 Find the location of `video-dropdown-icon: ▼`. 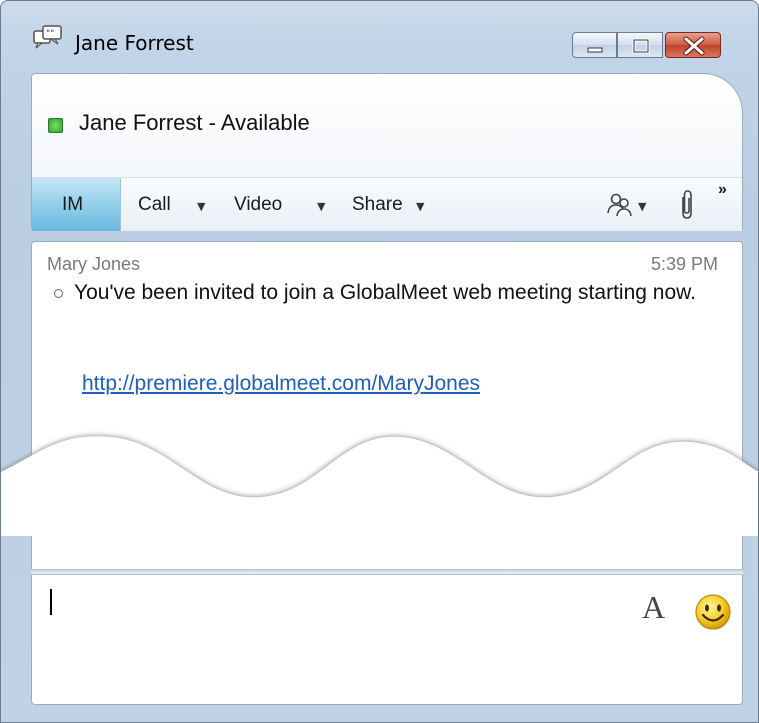

video-dropdown-icon: ▼ is located at coordinates (321, 206).